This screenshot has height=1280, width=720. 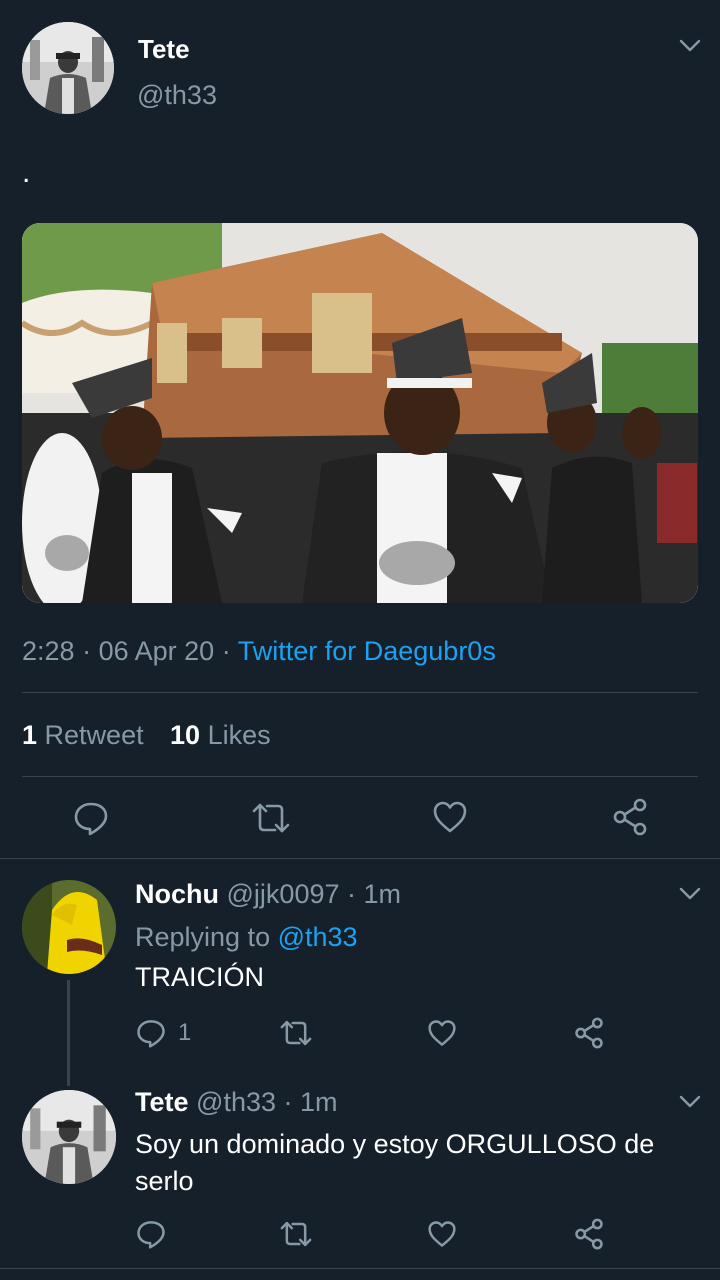 What do you see at coordinates (94, 735) in the screenshot?
I see `retweet-label: Retweet` at bounding box center [94, 735].